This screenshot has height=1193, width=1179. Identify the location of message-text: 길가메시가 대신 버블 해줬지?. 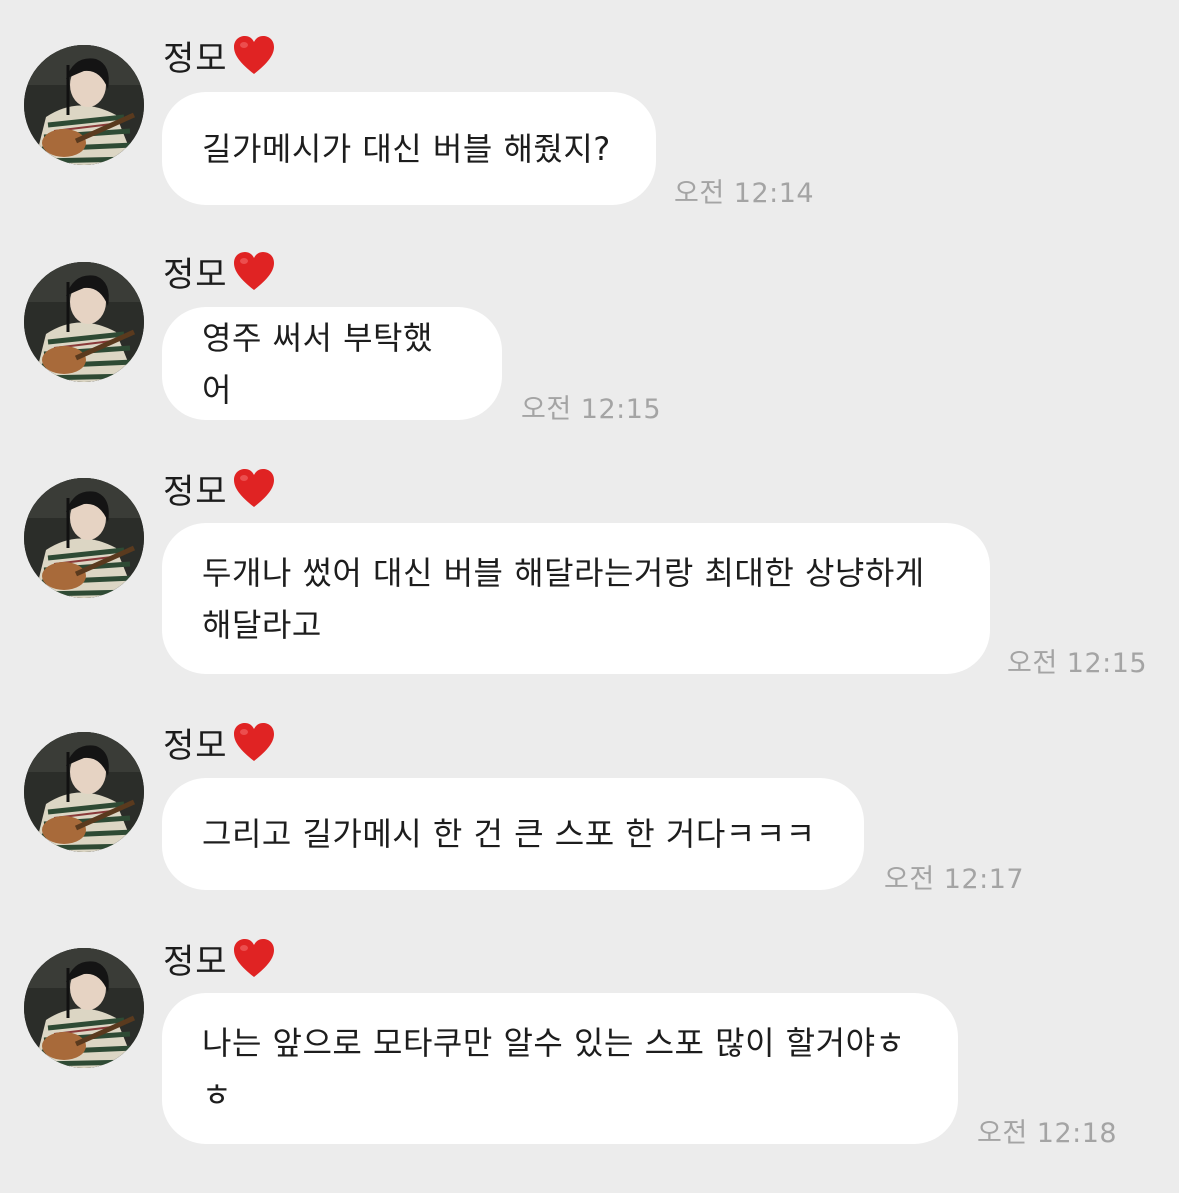
(406, 148).